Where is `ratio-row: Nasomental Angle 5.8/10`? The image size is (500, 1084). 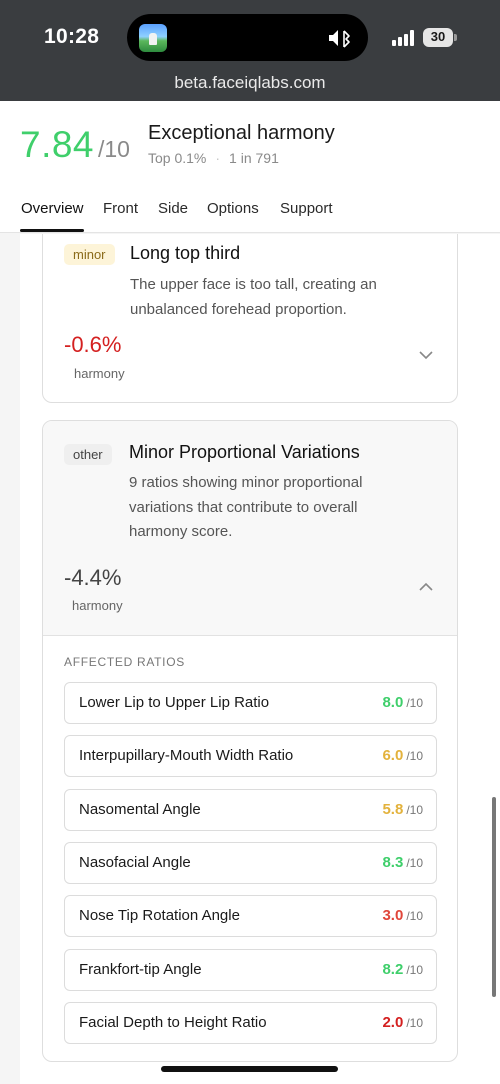 ratio-row: Nasomental Angle 5.8/10 is located at coordinates (250, 809).